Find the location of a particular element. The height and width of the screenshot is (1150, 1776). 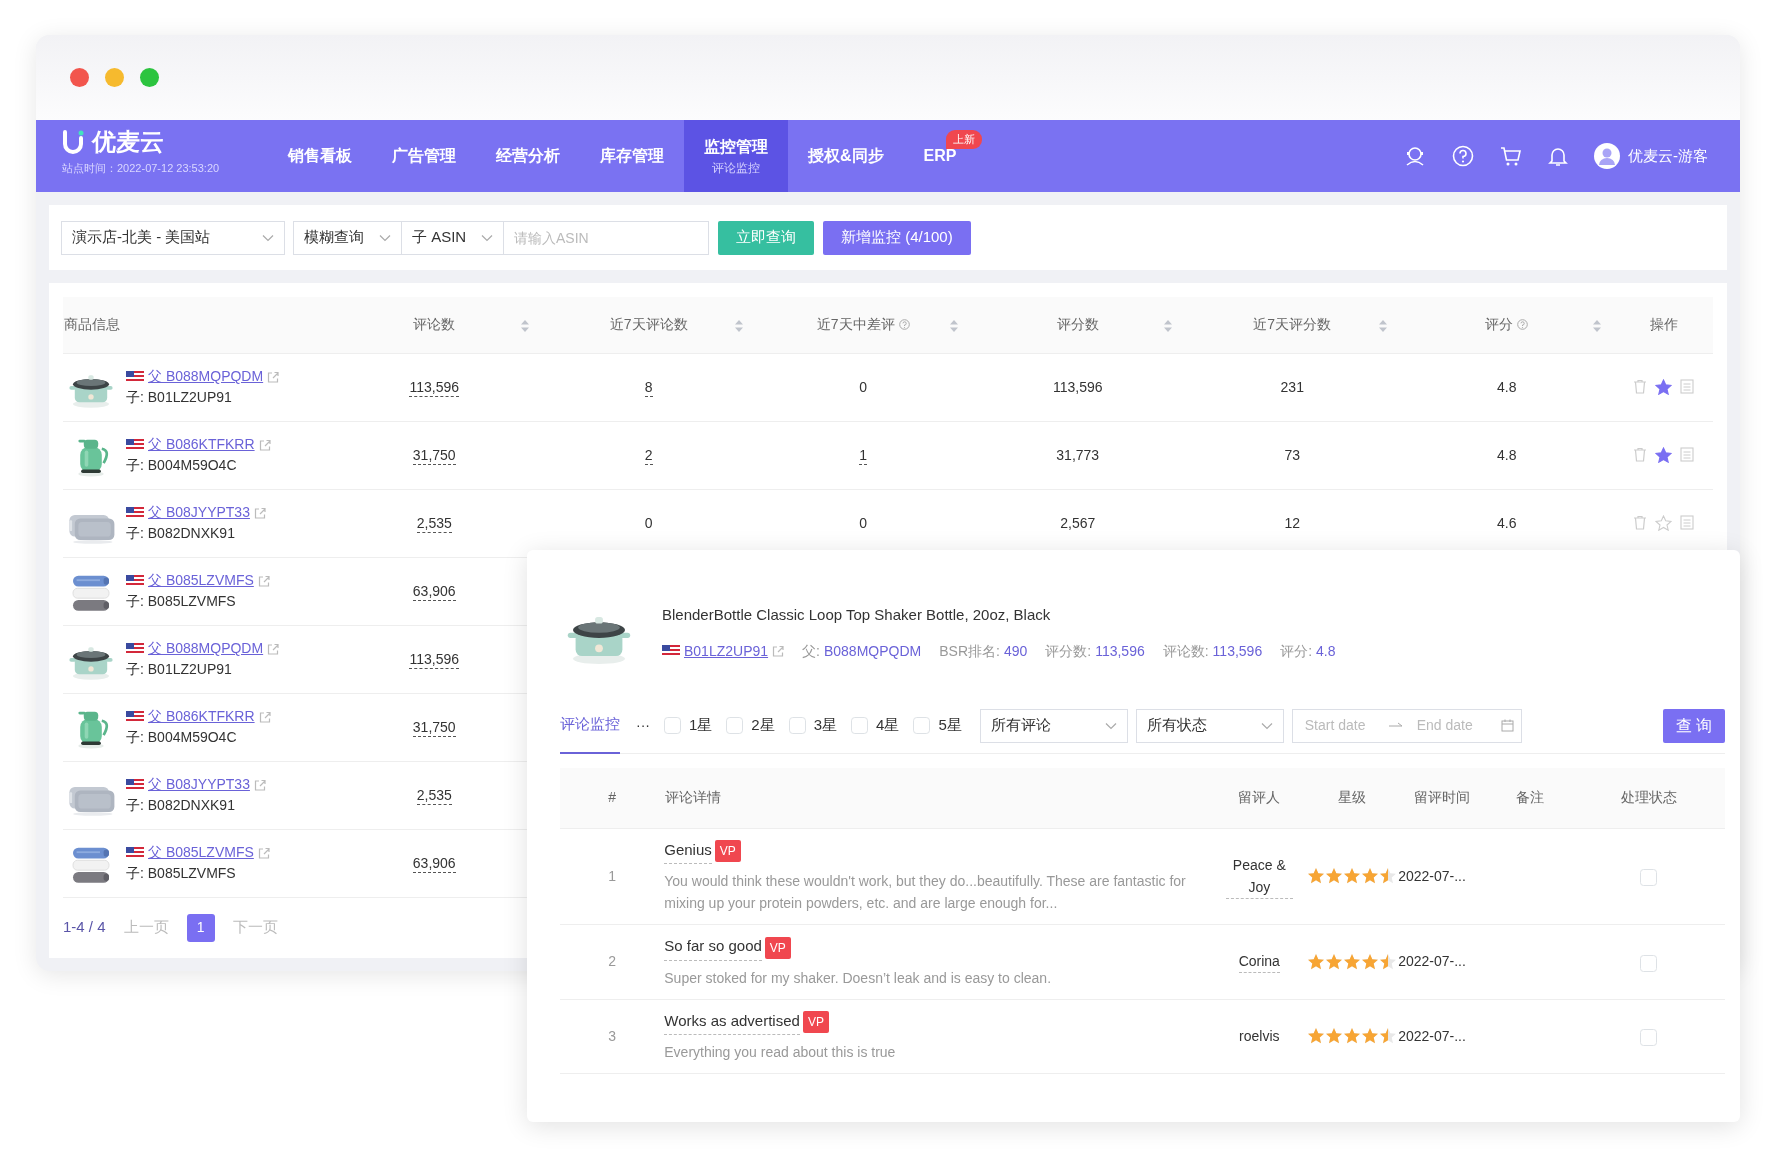

support-icon is located at coordinates (1415, 156).